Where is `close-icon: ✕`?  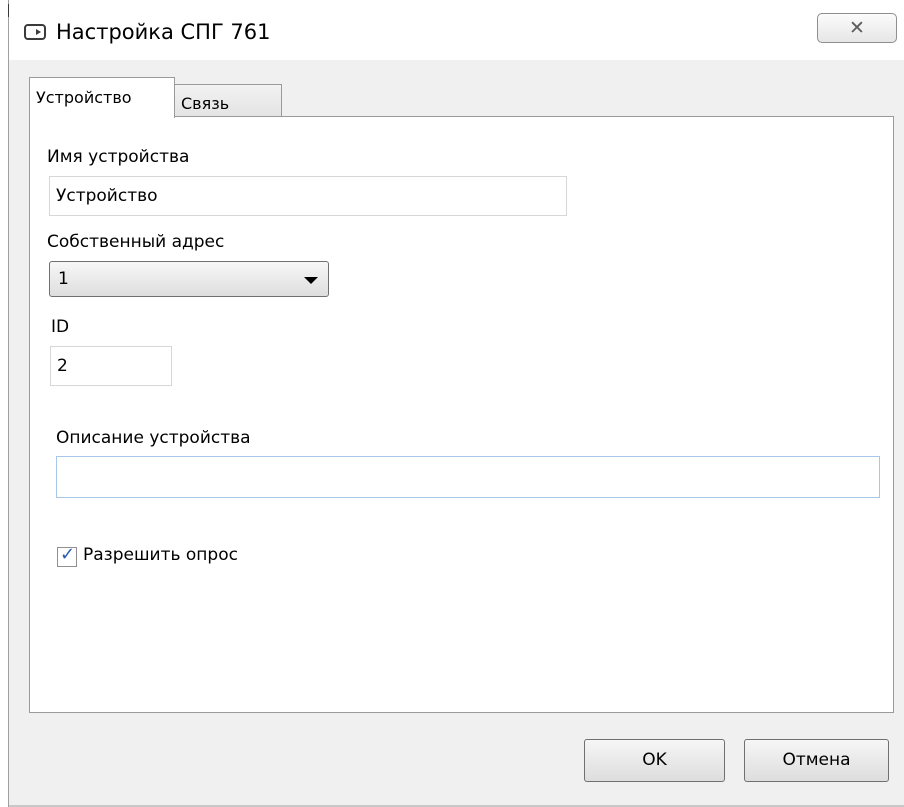
close-icon: ✕ is located at coordinates (857, 28).